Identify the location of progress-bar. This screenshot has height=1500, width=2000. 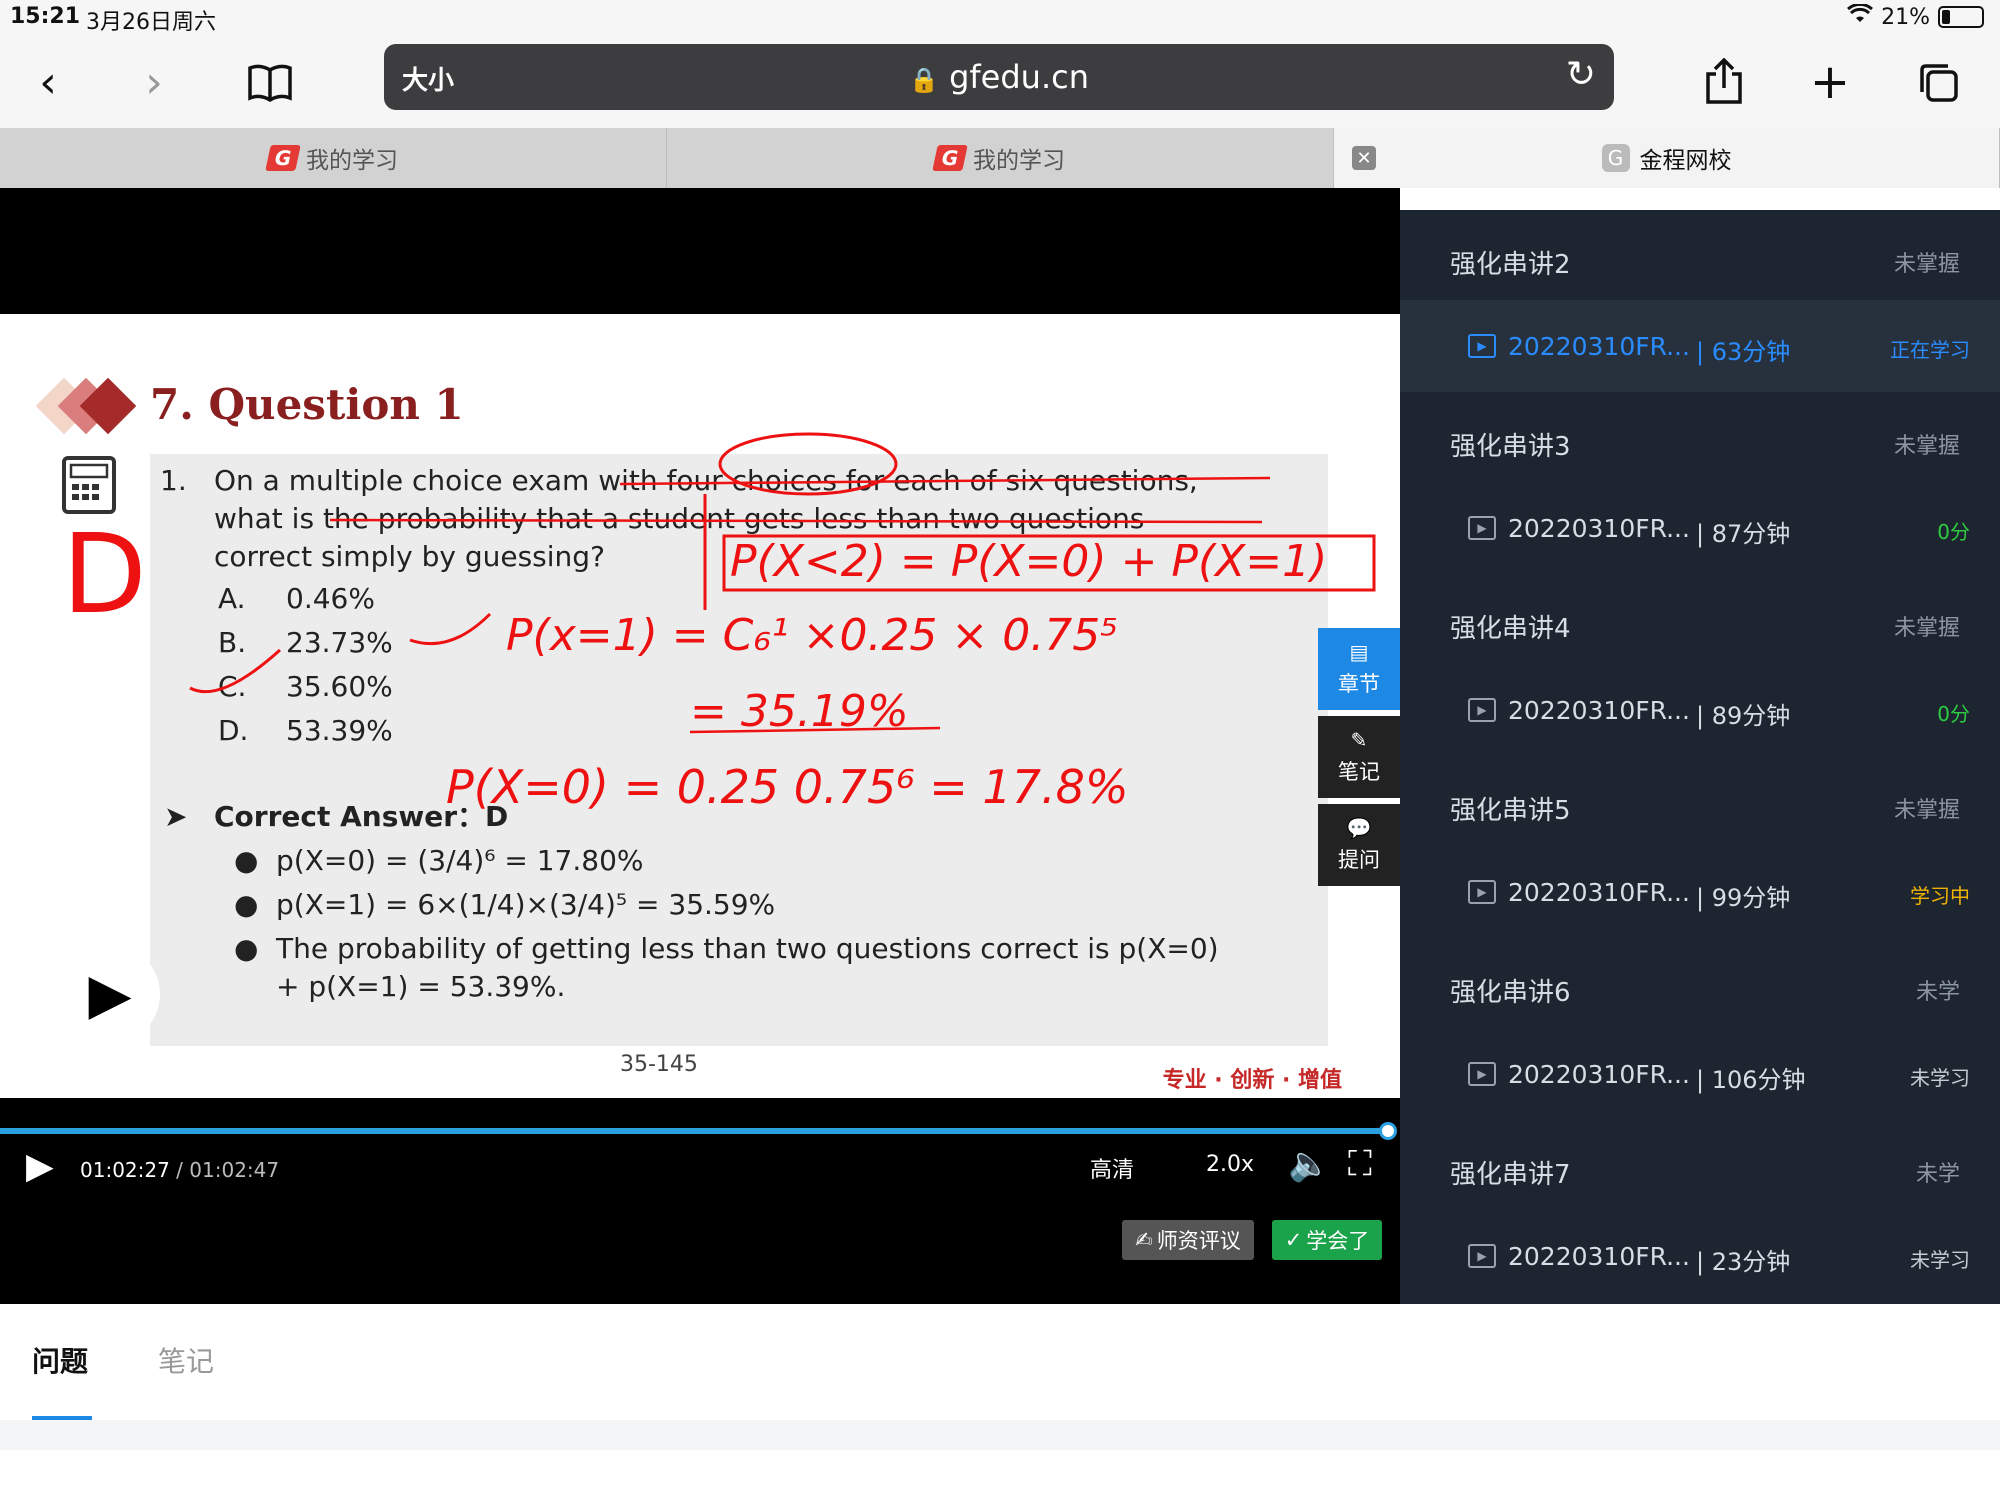
(698, 1131).